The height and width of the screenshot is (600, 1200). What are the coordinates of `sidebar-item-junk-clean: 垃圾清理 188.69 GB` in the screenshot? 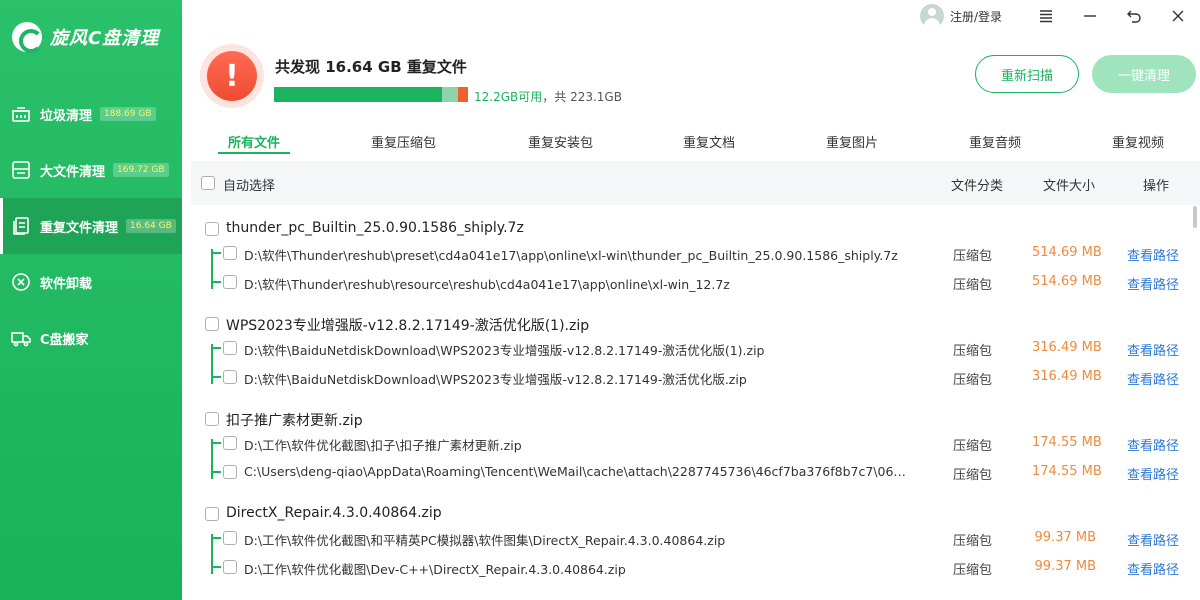 It's located at (91, 114).